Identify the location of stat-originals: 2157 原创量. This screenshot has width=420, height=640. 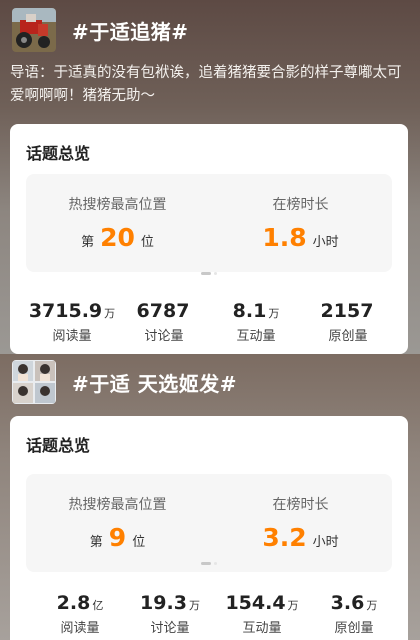
(348, 322).